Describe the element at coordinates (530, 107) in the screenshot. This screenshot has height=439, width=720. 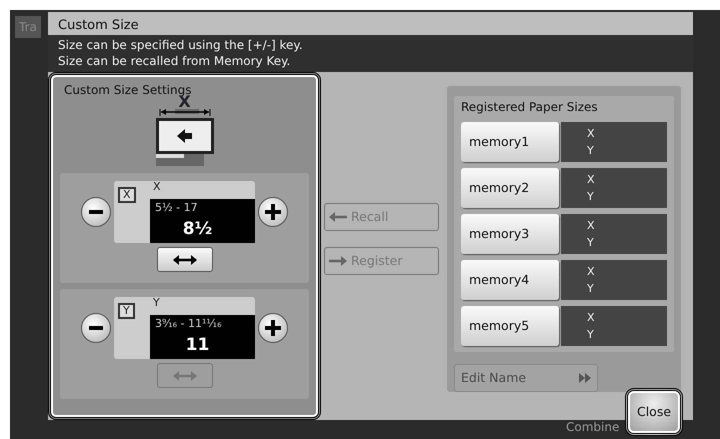
I see `panel-title: Registered Paper Sizes` at that location.